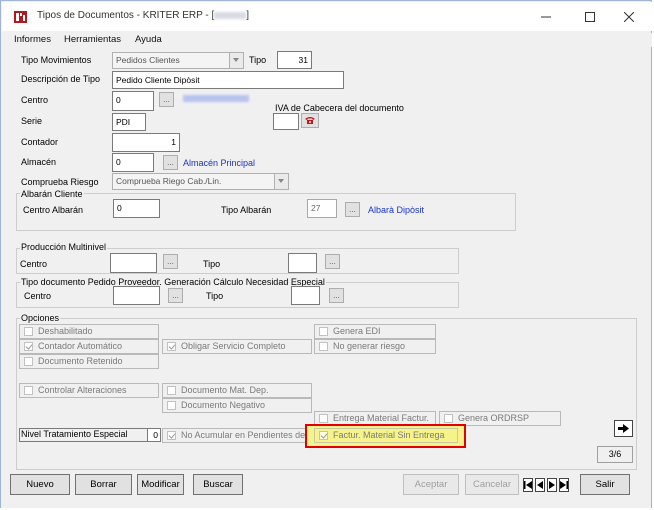  What do you see at coordinates (218, 484) in the screenshot?
I see `buscar-button: Buscar` at bounding box center [218, 484].